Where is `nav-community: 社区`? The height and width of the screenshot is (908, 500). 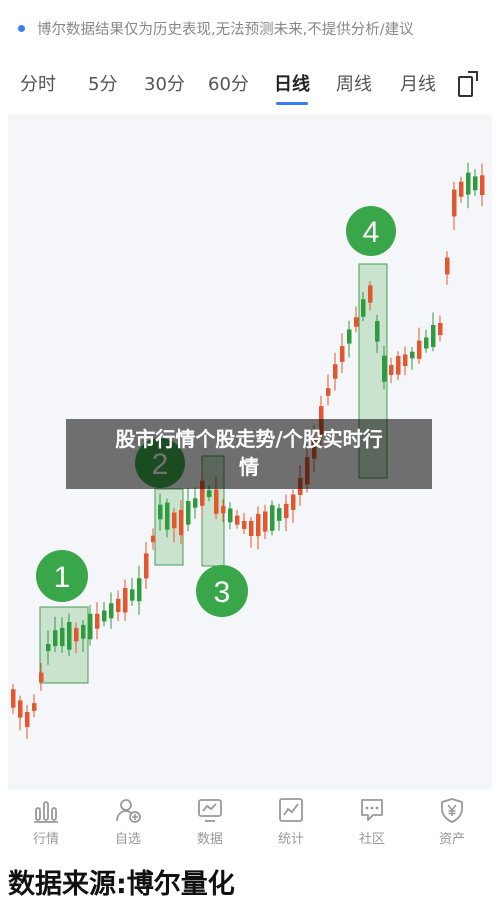
nav-community: 社区 is located at coordinates (372, 821).